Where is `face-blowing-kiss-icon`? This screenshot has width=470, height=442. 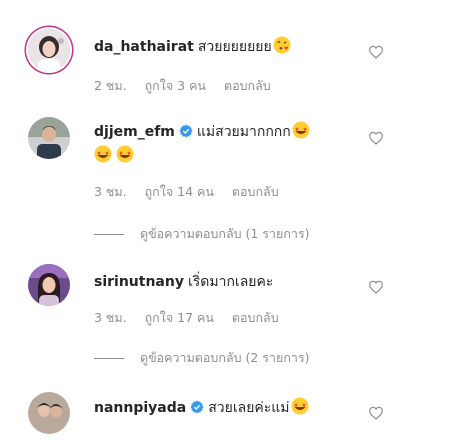
face-blowing-kiss-icon is located at coordinates (282, 45).